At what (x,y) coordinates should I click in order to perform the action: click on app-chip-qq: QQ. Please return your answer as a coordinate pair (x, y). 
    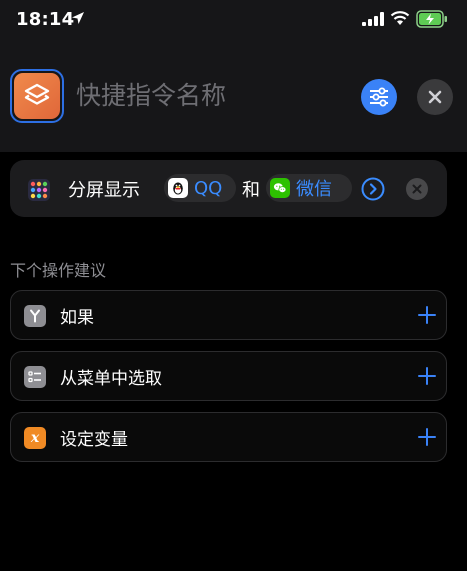
    Looking at the image, I should click on (200, 188).